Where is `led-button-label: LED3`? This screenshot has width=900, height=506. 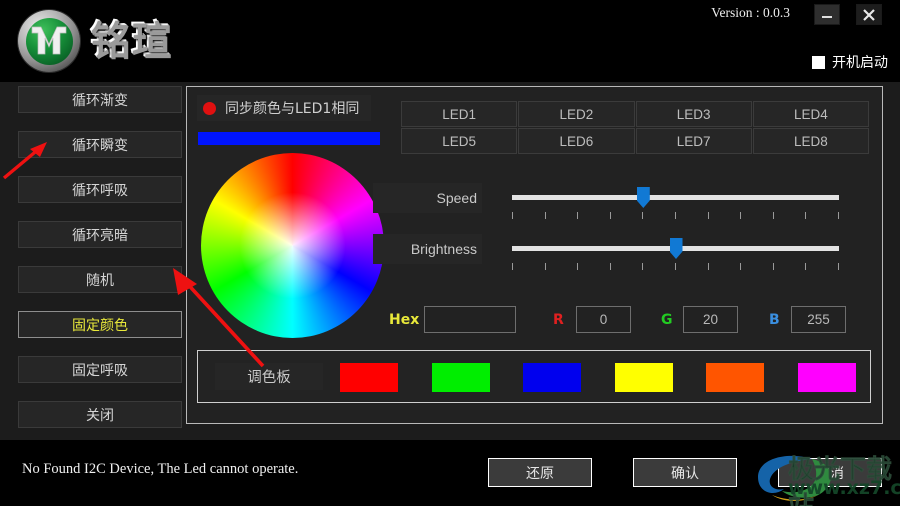 led-button-label: LED3 is located at coordinates (693, 114).